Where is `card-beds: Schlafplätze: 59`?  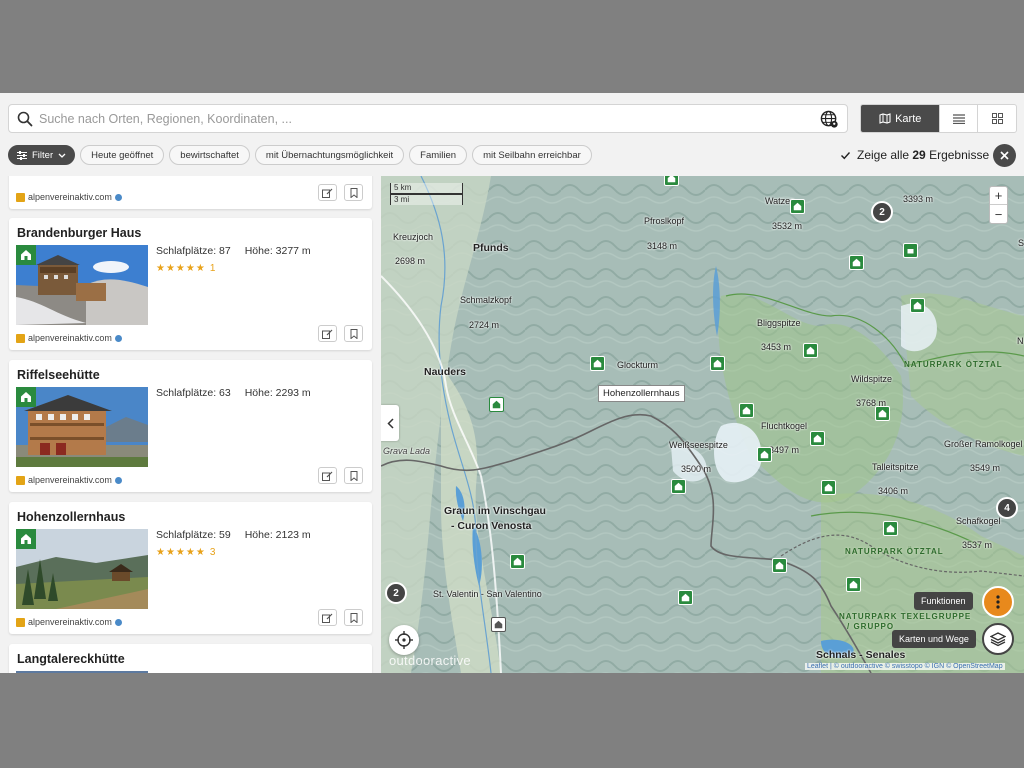 card-beds: Schlafplätze: 59 is located at coordinates (193, 535).